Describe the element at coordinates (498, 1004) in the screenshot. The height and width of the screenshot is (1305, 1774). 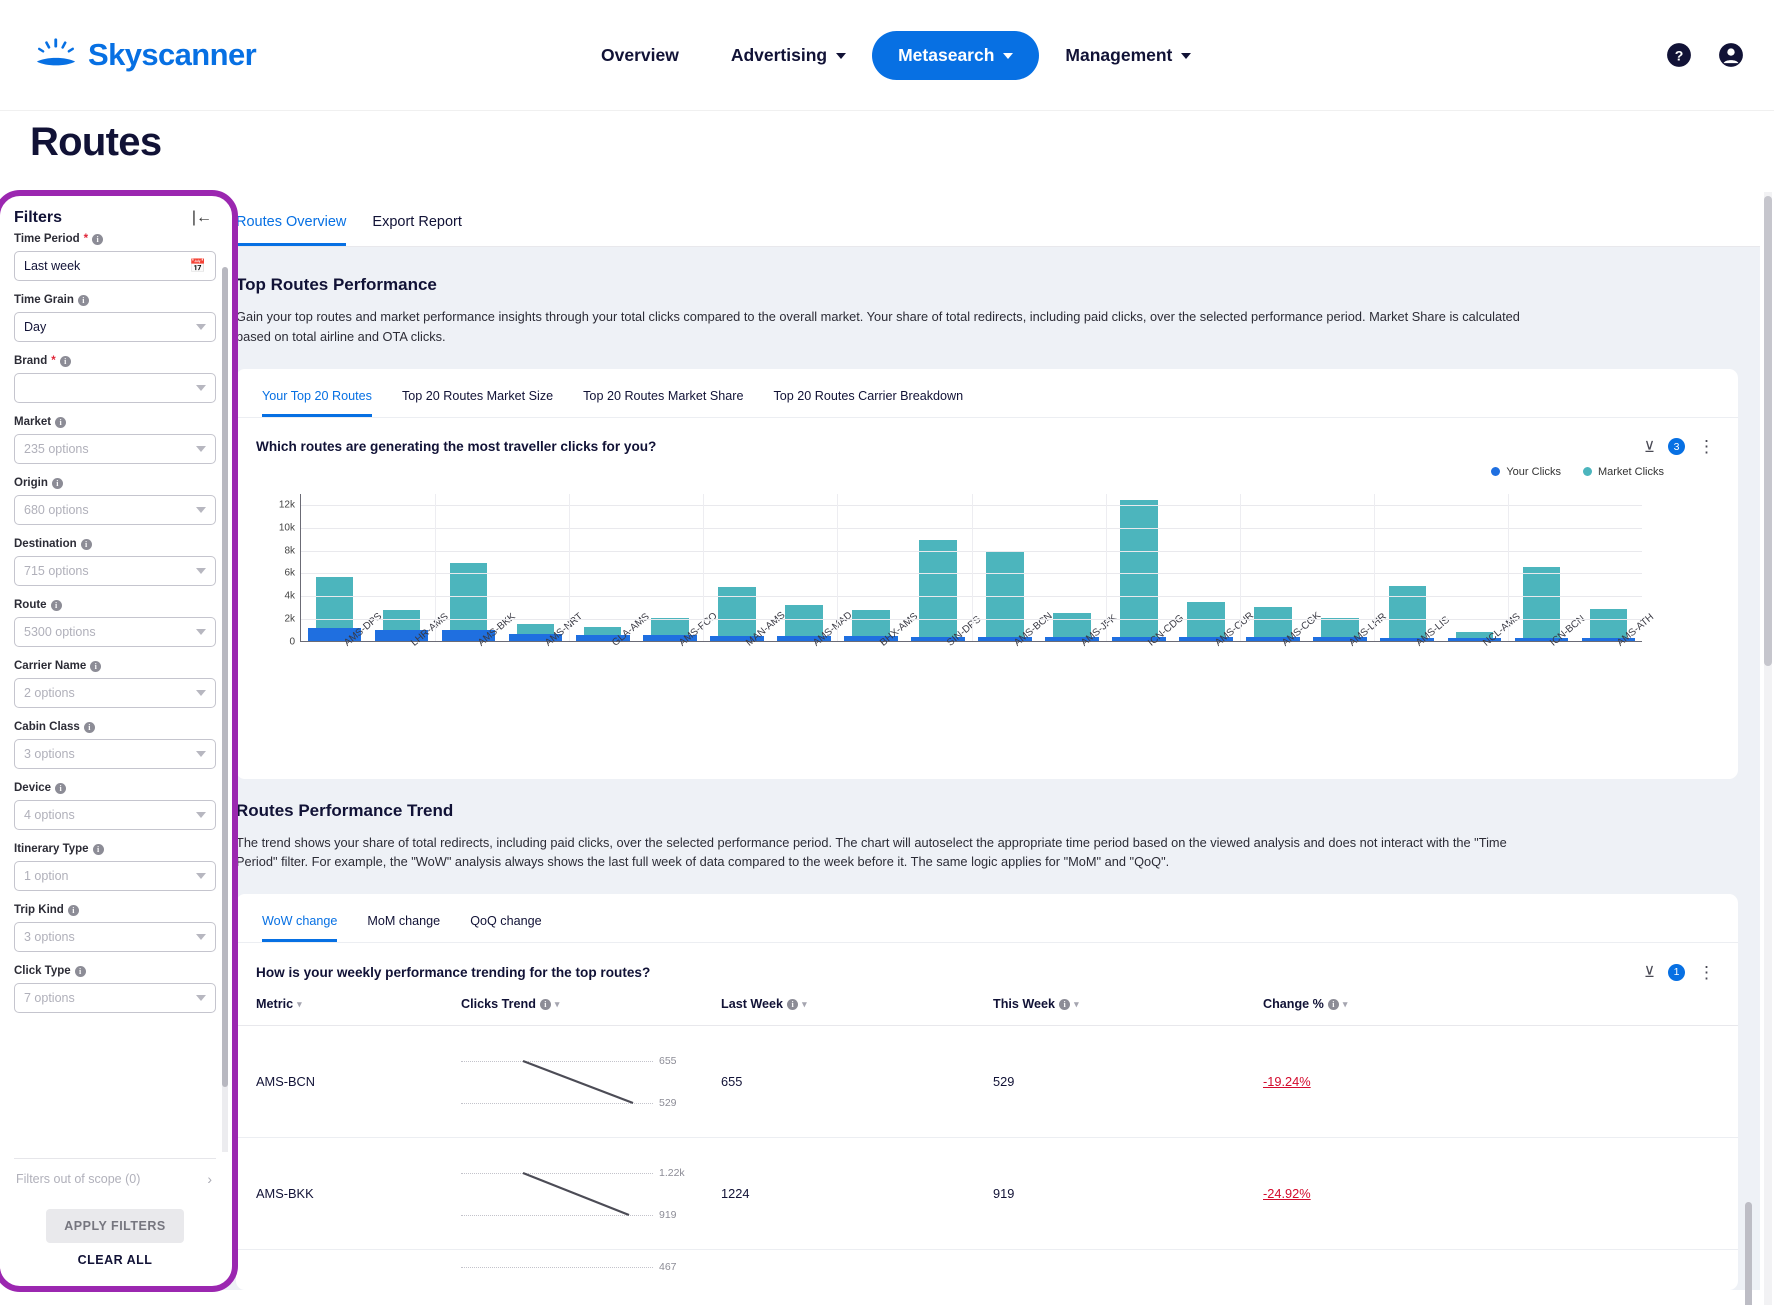
I see `column-label: Clicks Trend` at that location.